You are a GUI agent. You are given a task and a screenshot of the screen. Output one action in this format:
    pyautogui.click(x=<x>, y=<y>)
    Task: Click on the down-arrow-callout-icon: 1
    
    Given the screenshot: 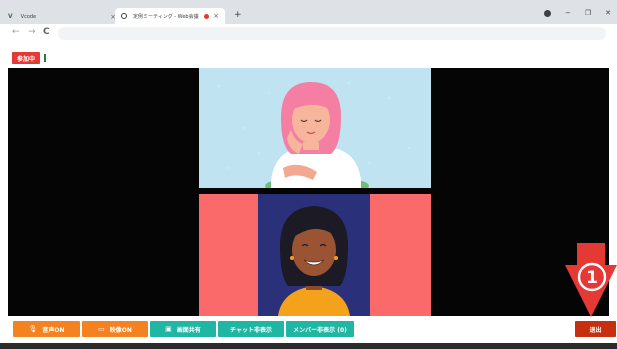 What is the action you would take?
    pyautogui.click(x=591, y=280)
    